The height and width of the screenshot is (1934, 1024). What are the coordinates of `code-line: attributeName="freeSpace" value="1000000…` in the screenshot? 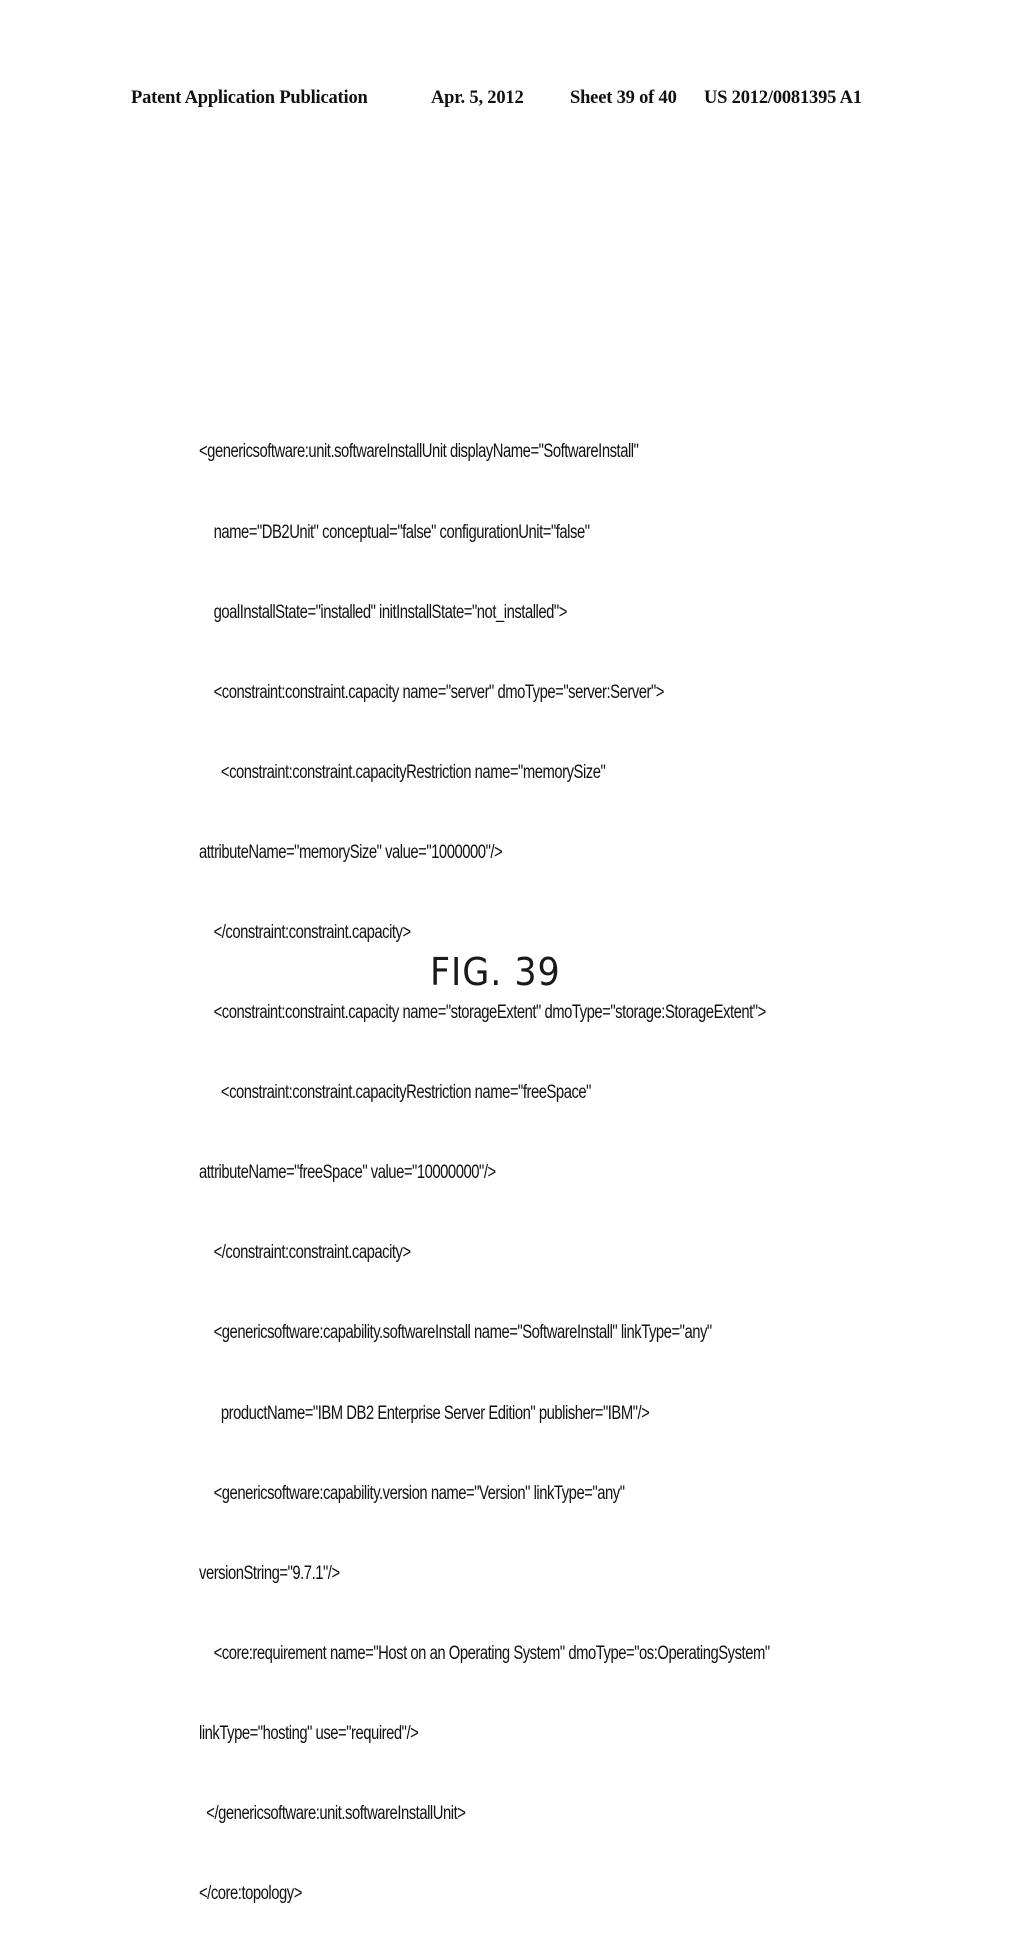 It's located at (347, 1173).